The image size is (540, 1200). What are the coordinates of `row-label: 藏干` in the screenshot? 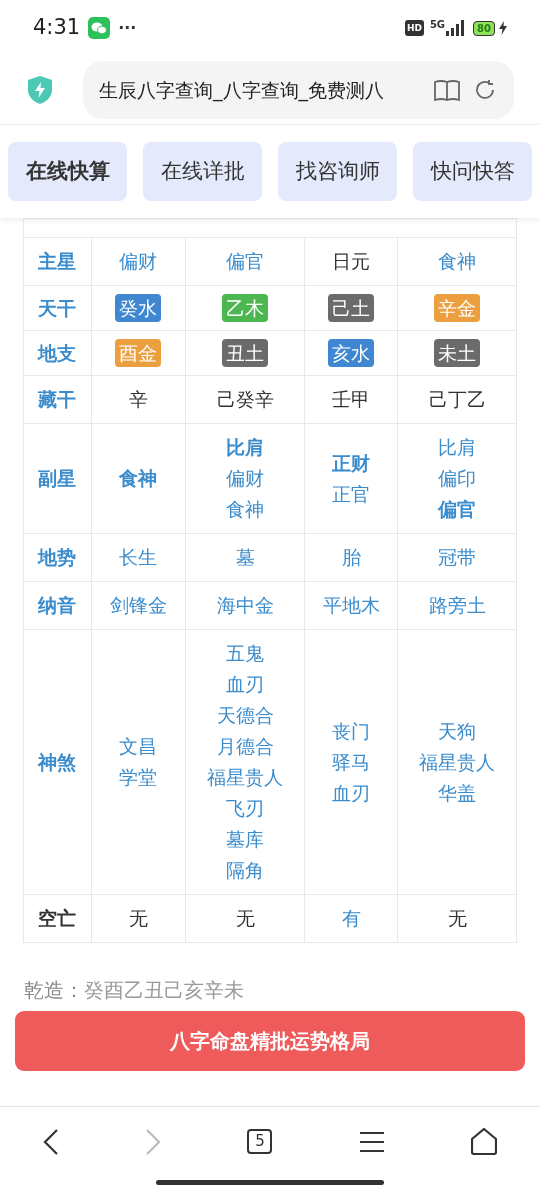 It's located at (57, 400).